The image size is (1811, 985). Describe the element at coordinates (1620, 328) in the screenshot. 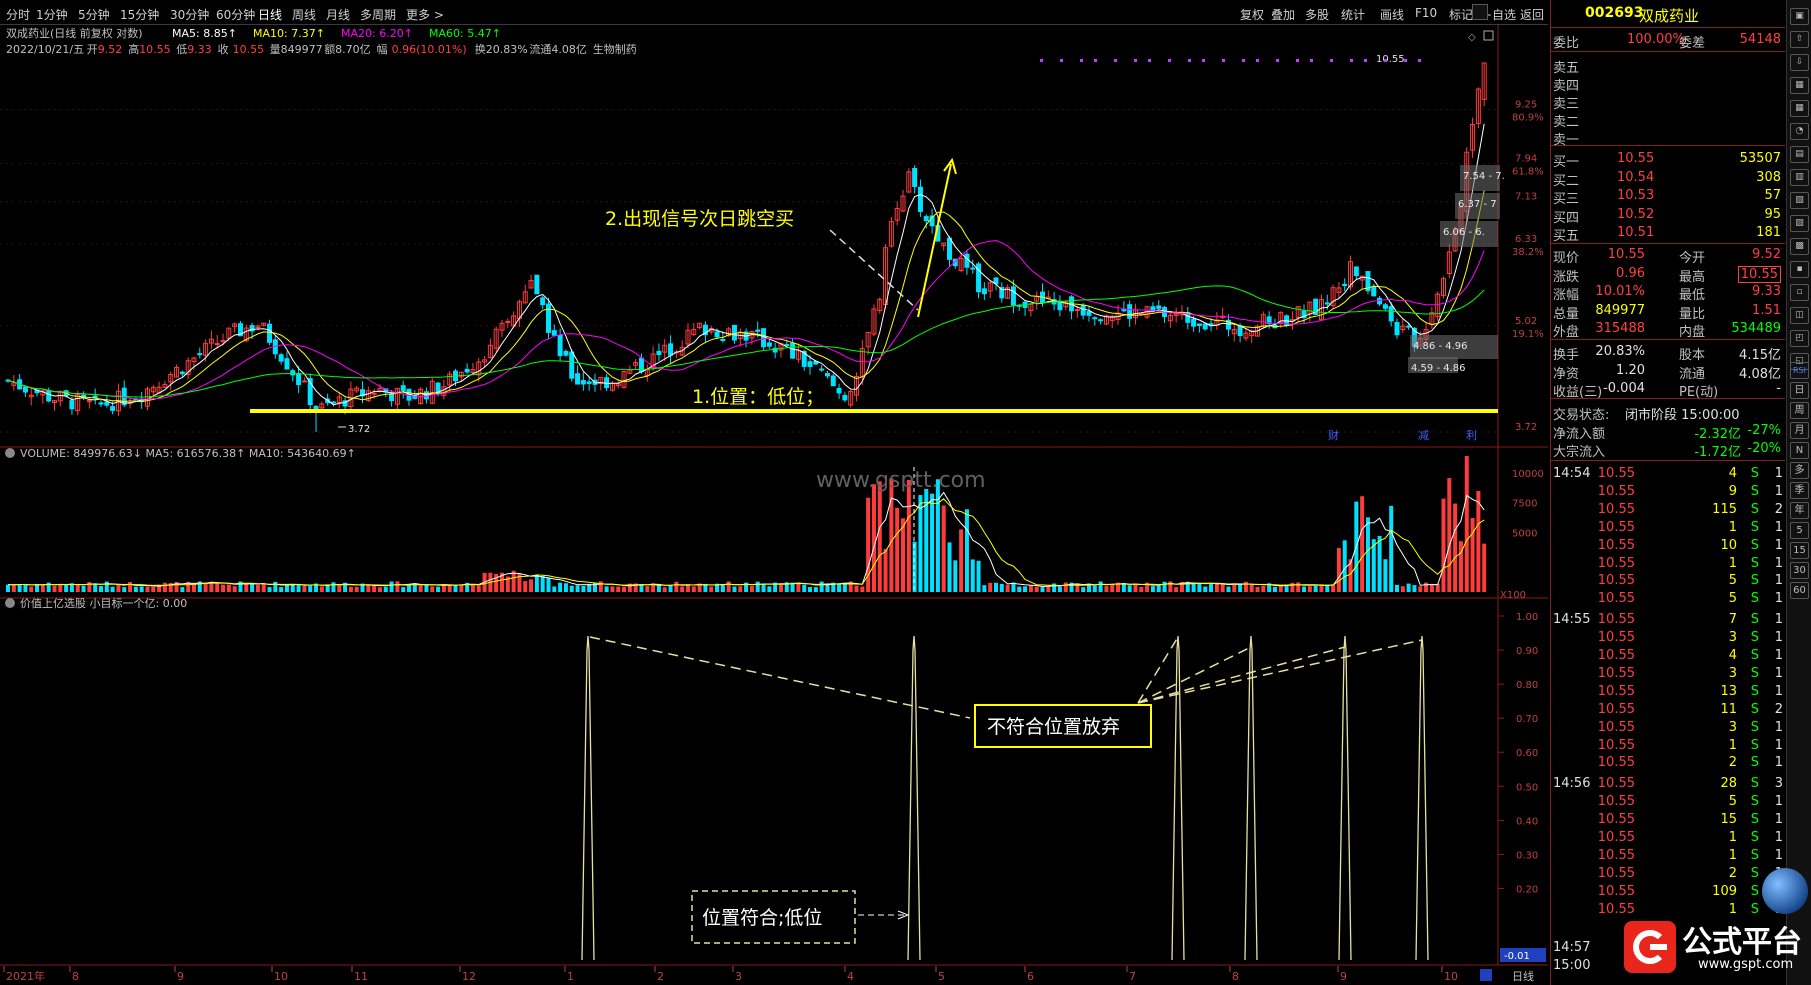

I see `stat-value: 315488` at that location.